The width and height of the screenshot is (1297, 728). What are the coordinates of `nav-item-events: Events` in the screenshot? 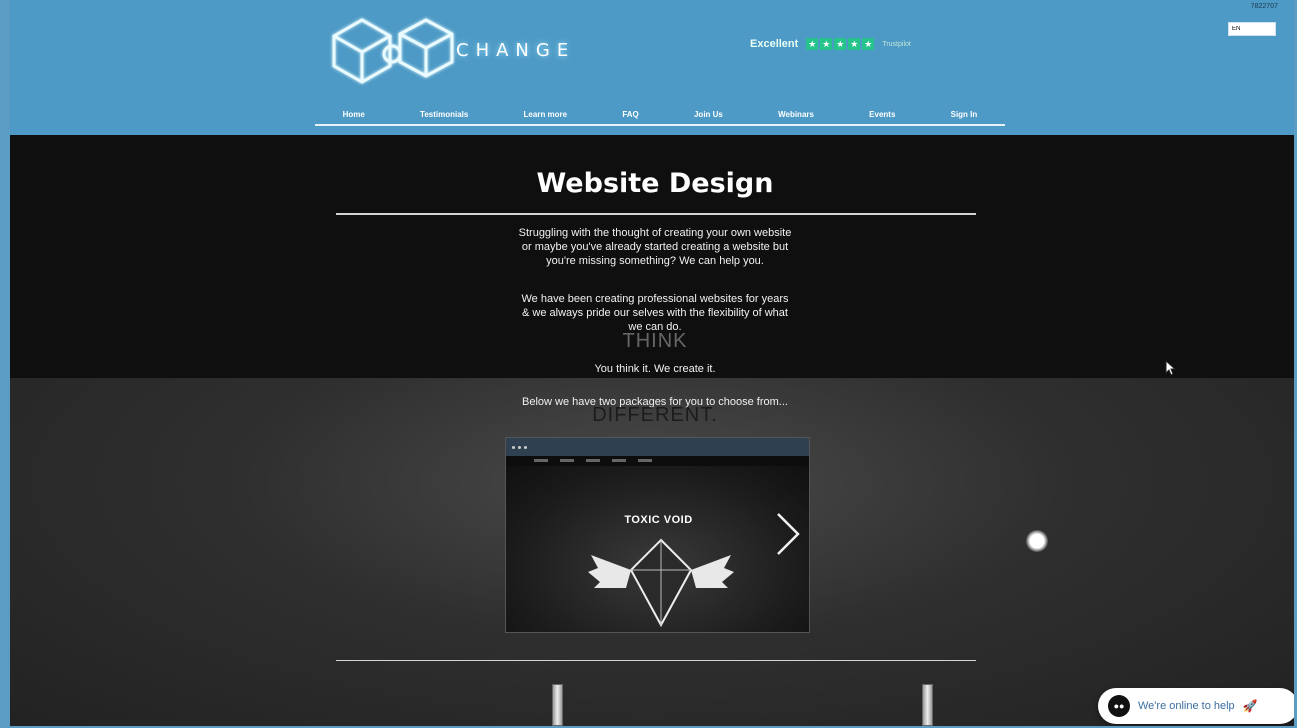 It's located at (882, 114).